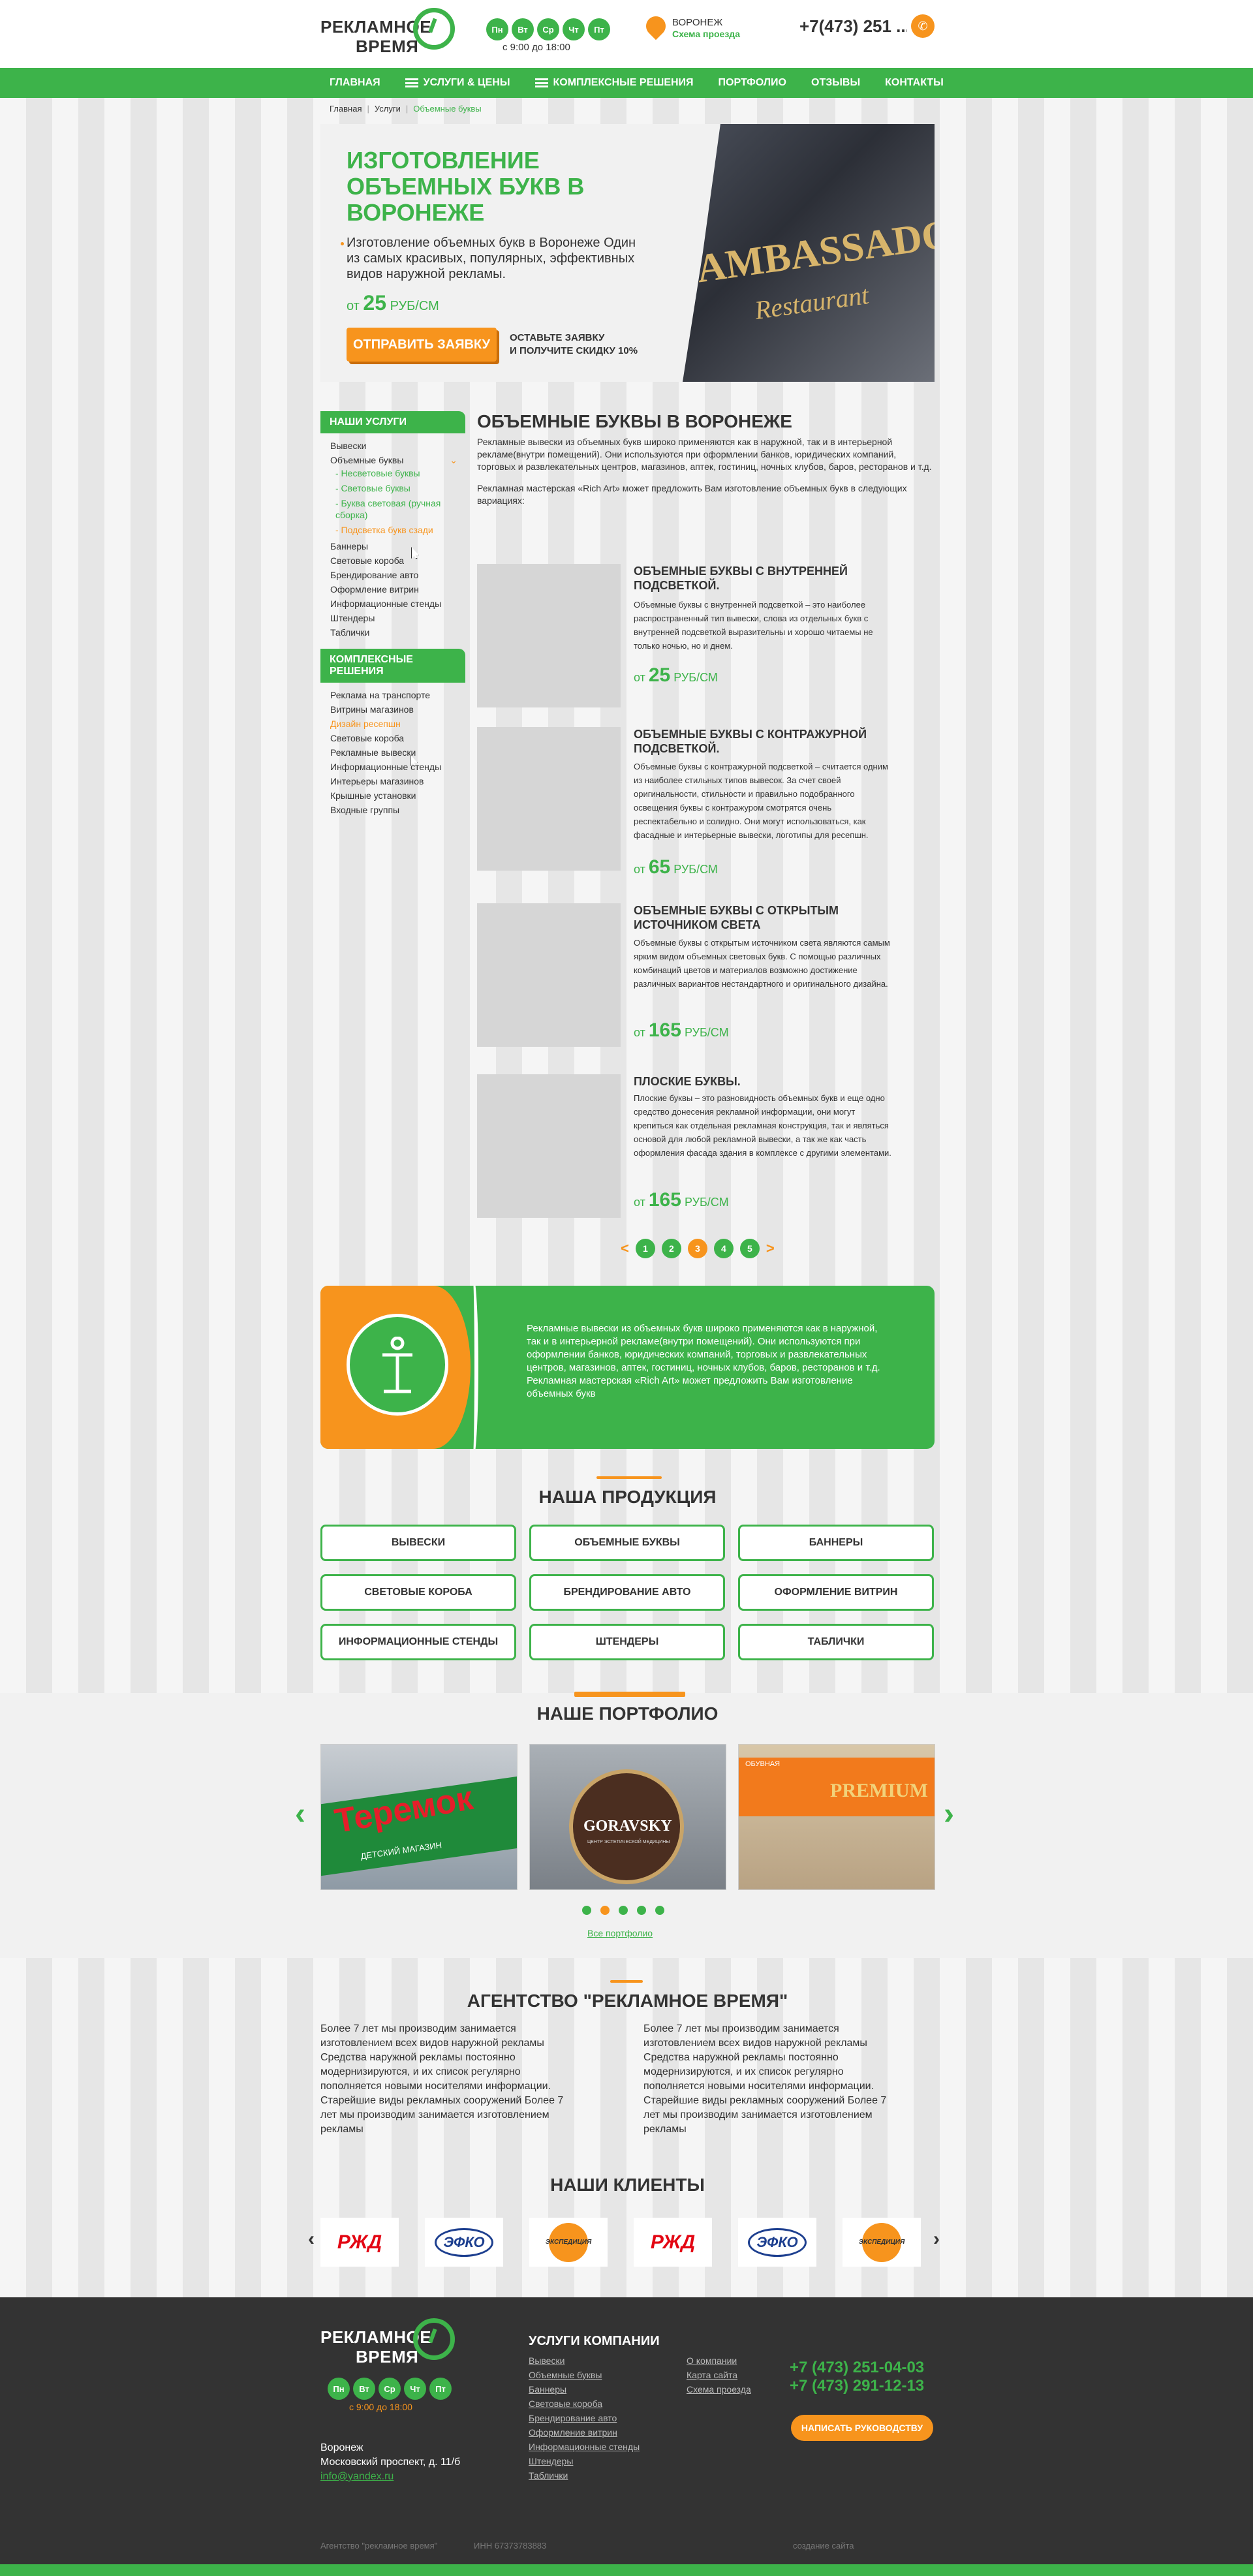  What do you see at coordinates (862, 2428) in the screenshot?
I see `write-management-button: НАПИСАТЬ РУКОВОДСТВУ` at bounding box center [862, 2428].